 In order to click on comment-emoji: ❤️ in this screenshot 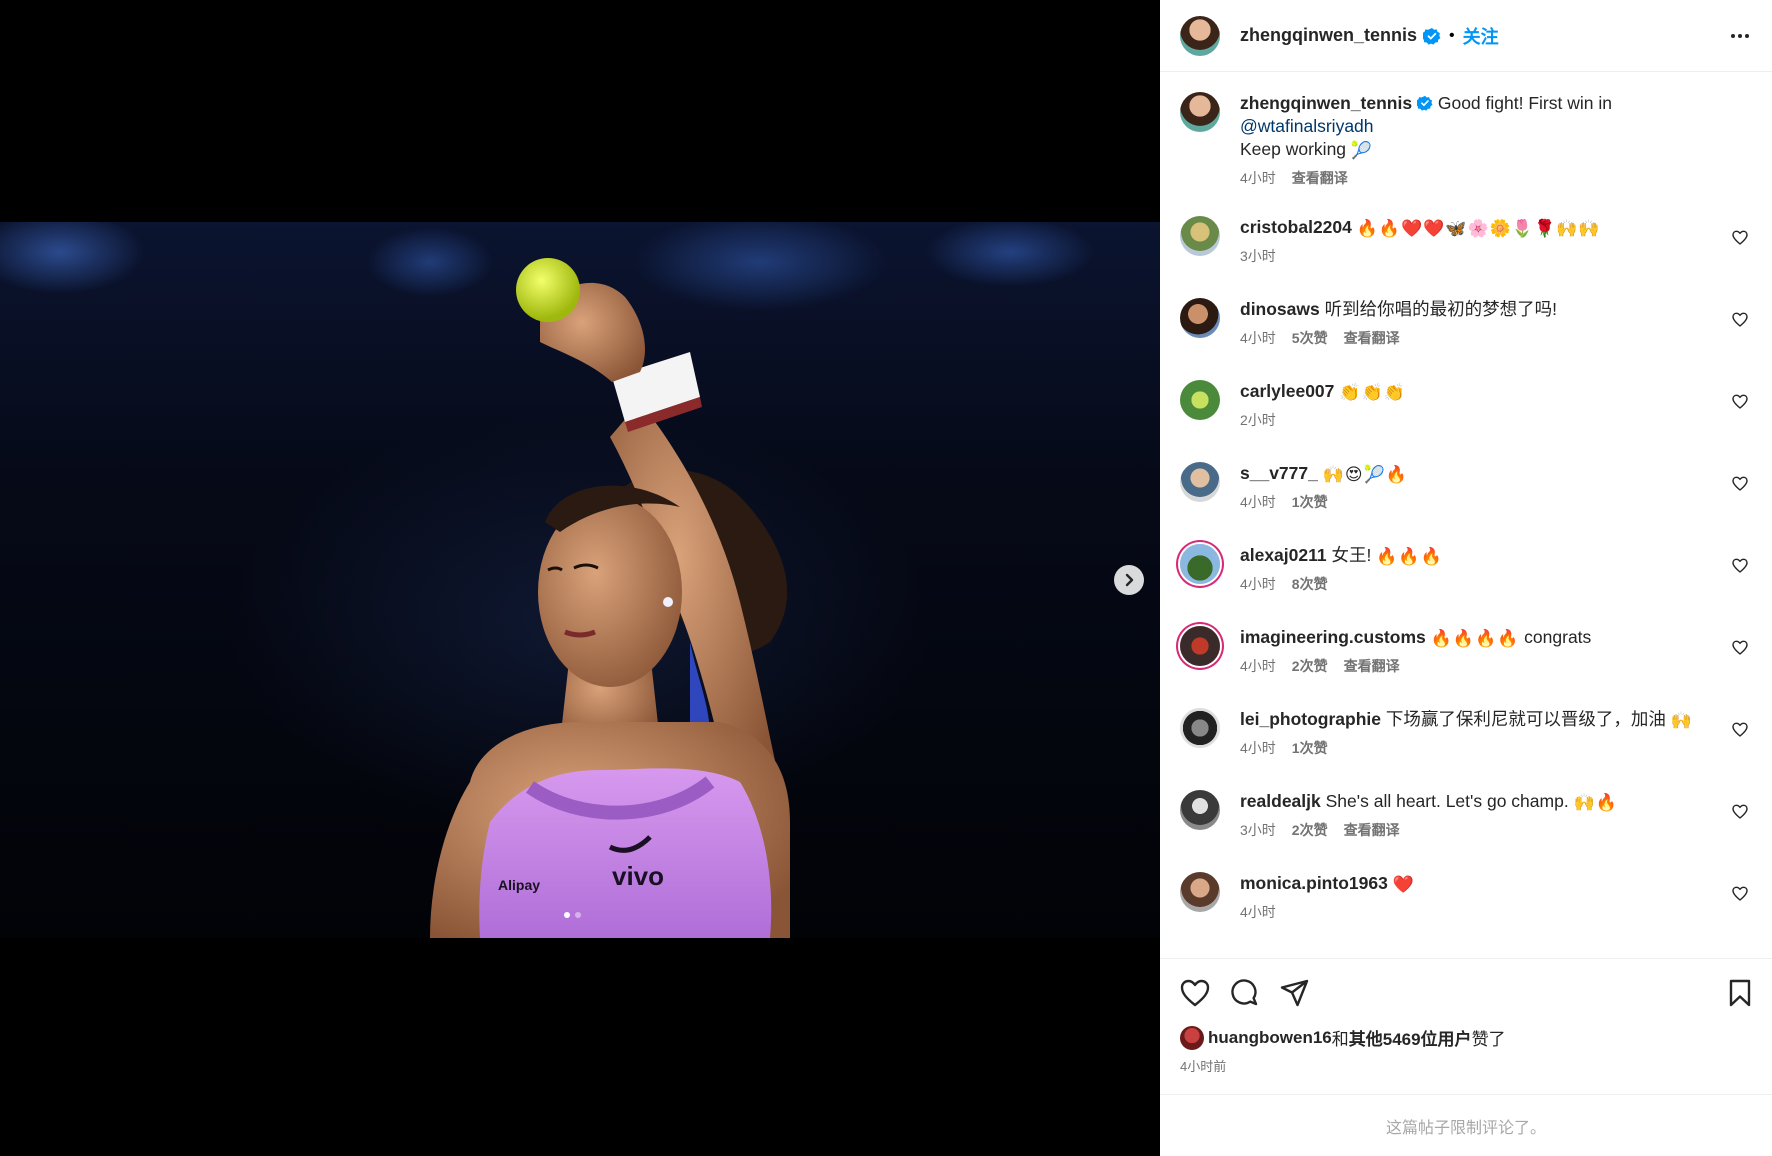, I will do `click(1403, 884)`.